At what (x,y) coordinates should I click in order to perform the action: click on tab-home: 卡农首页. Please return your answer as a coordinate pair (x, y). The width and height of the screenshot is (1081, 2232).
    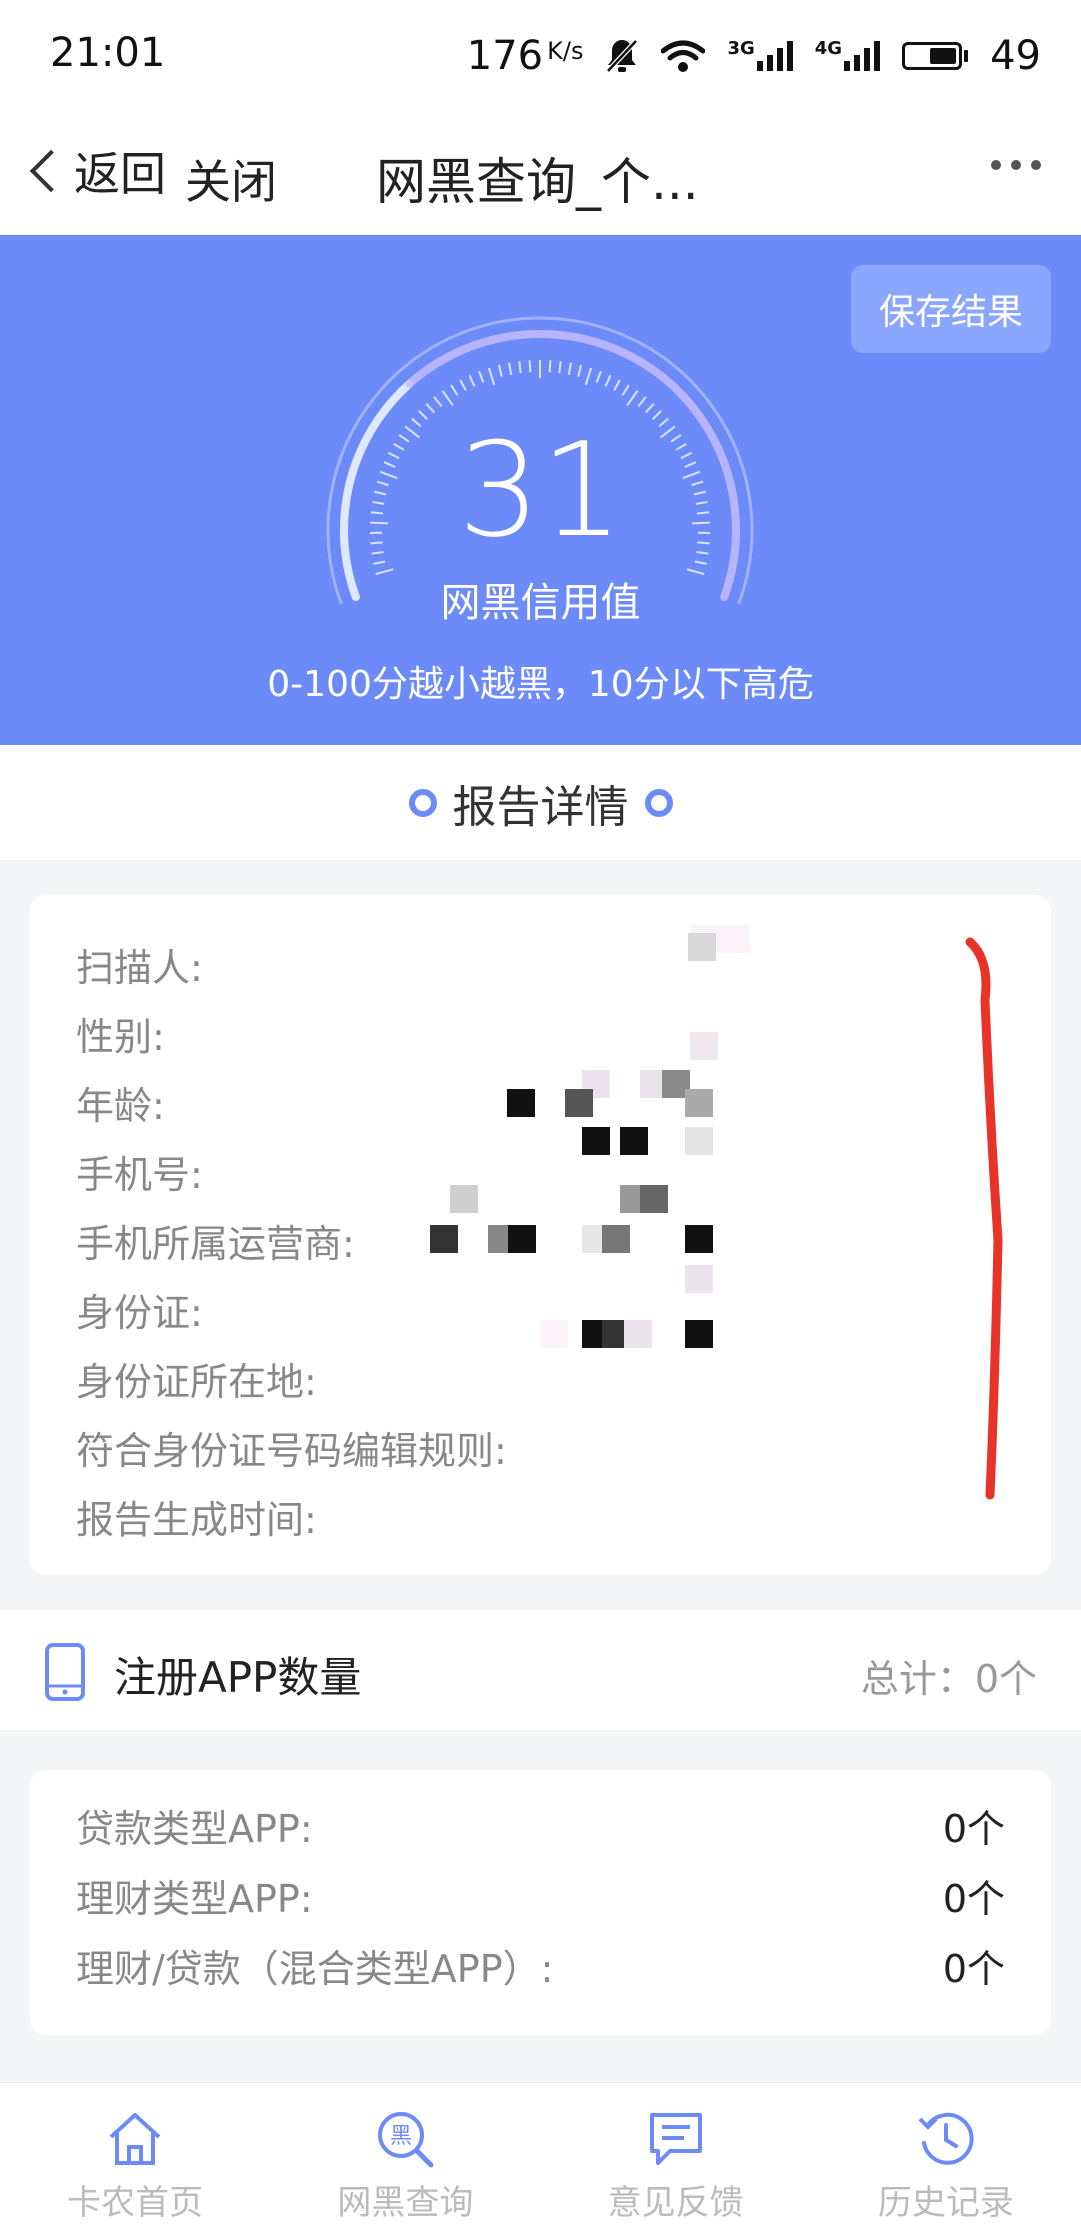
    Looking at the image, I should click on (135, 2157).